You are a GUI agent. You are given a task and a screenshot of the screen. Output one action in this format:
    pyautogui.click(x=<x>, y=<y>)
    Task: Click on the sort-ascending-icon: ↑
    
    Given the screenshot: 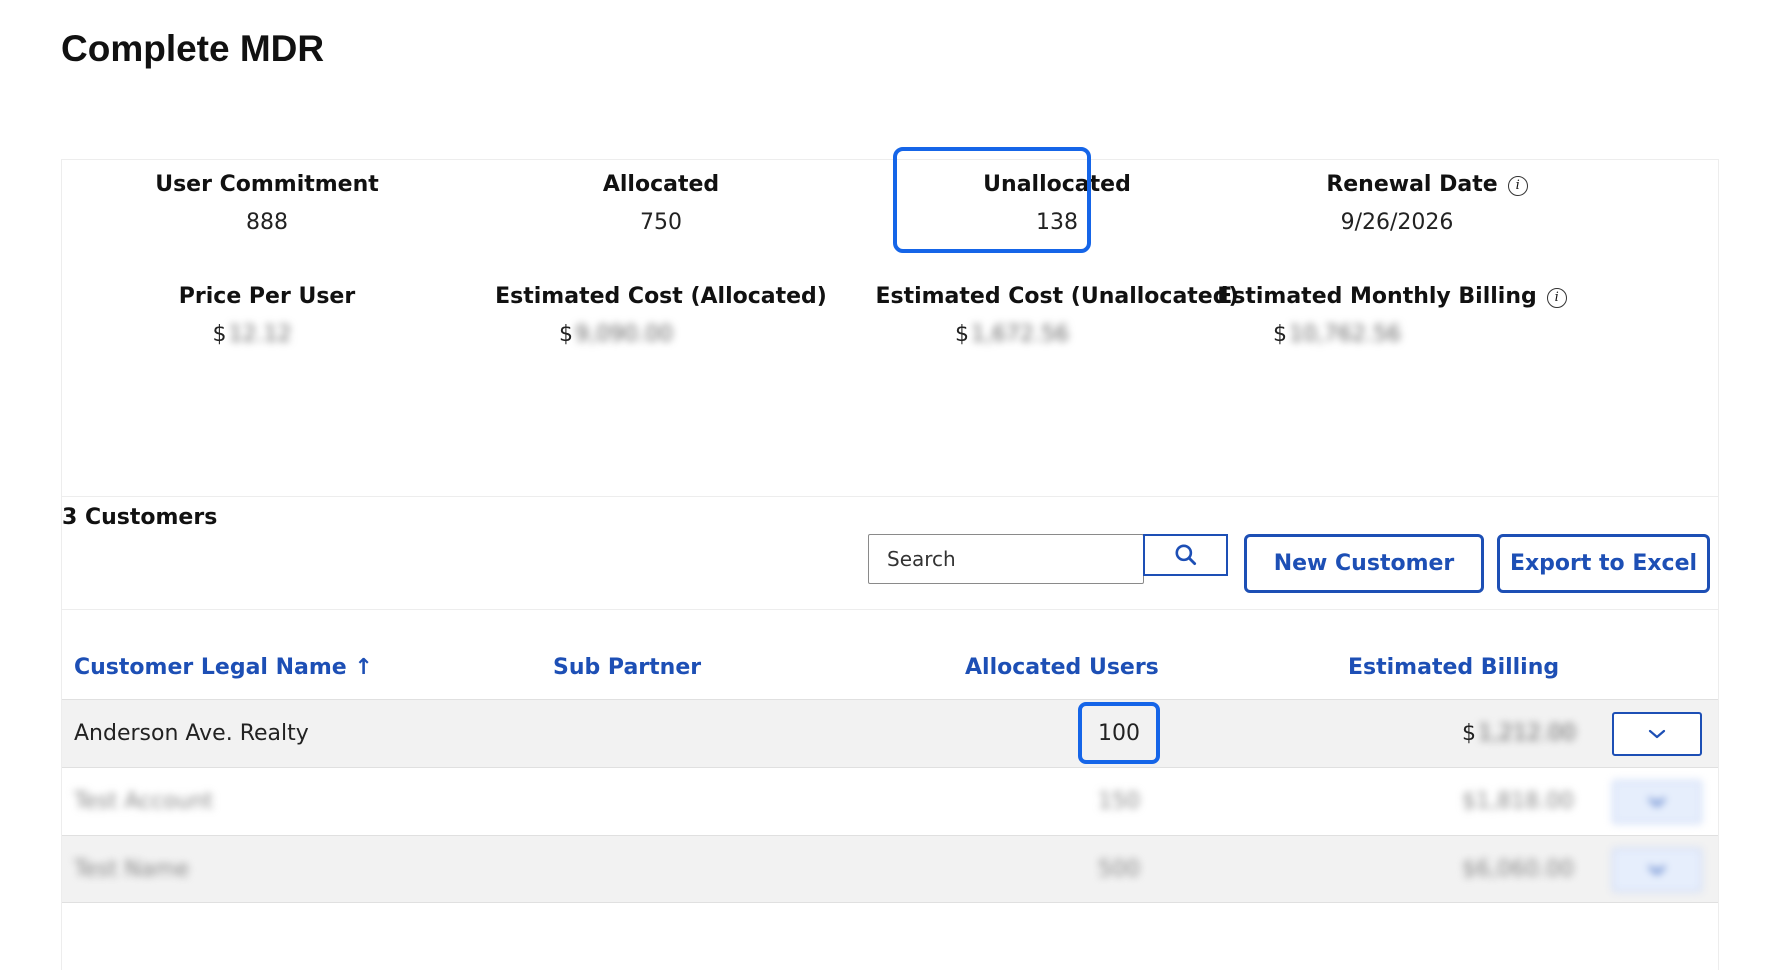 What is the action you would take?
    pyautogui.click(x=363, y=667)
    